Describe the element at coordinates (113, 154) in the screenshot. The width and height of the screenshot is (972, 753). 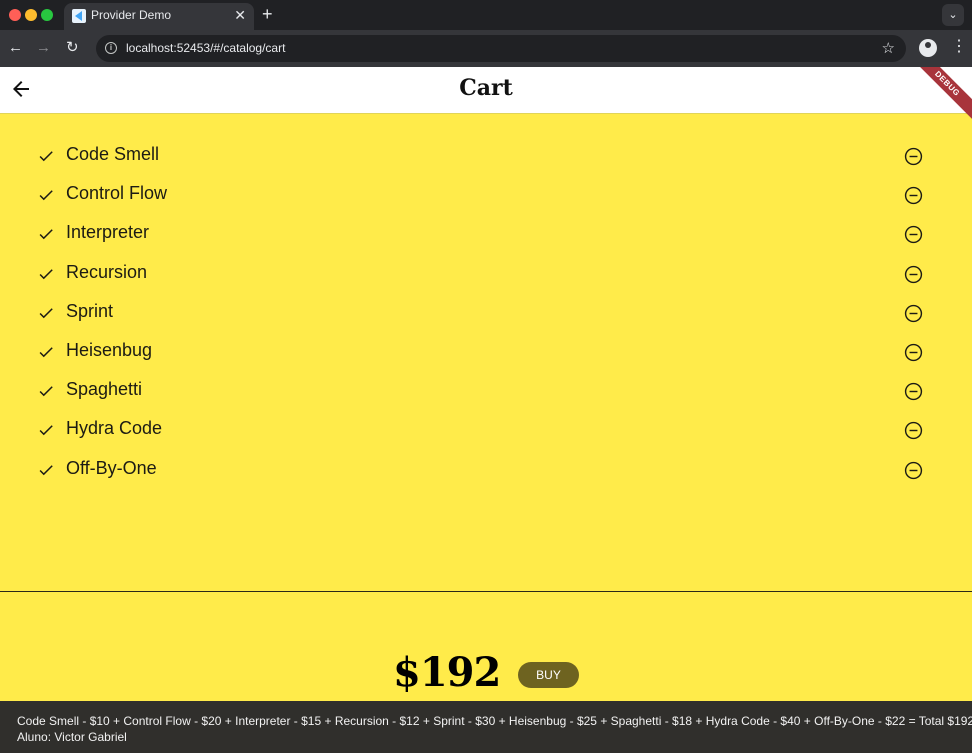
I see `cart-item-name: Code Smell` at that location.